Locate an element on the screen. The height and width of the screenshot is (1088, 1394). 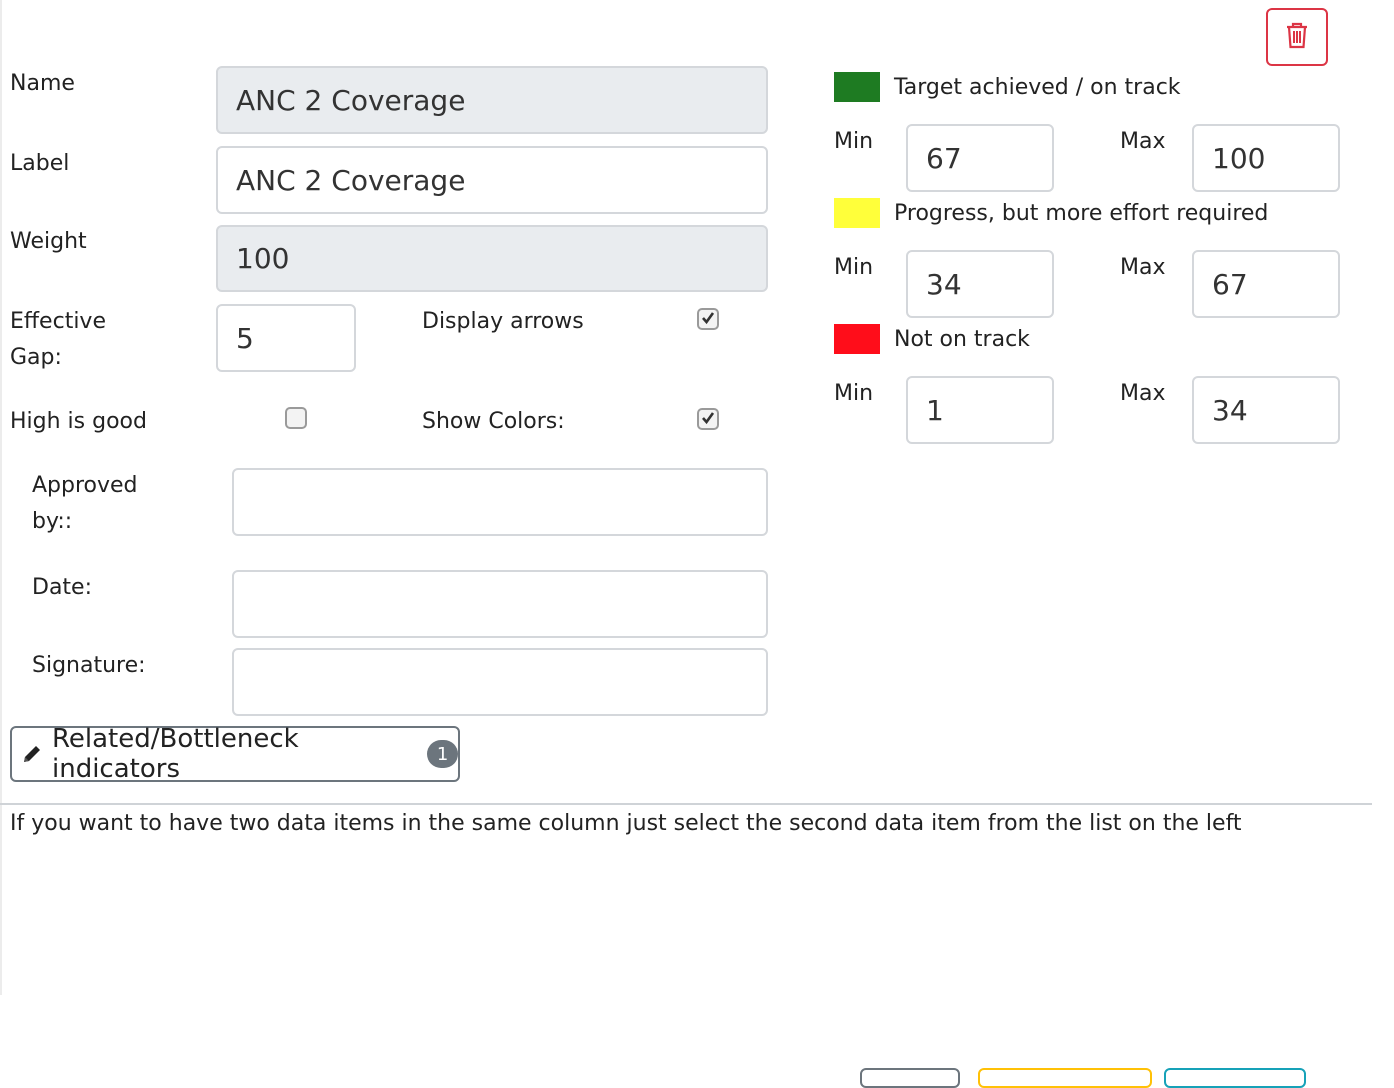
show-colors-checkbox is located at coordinates (708, 419).